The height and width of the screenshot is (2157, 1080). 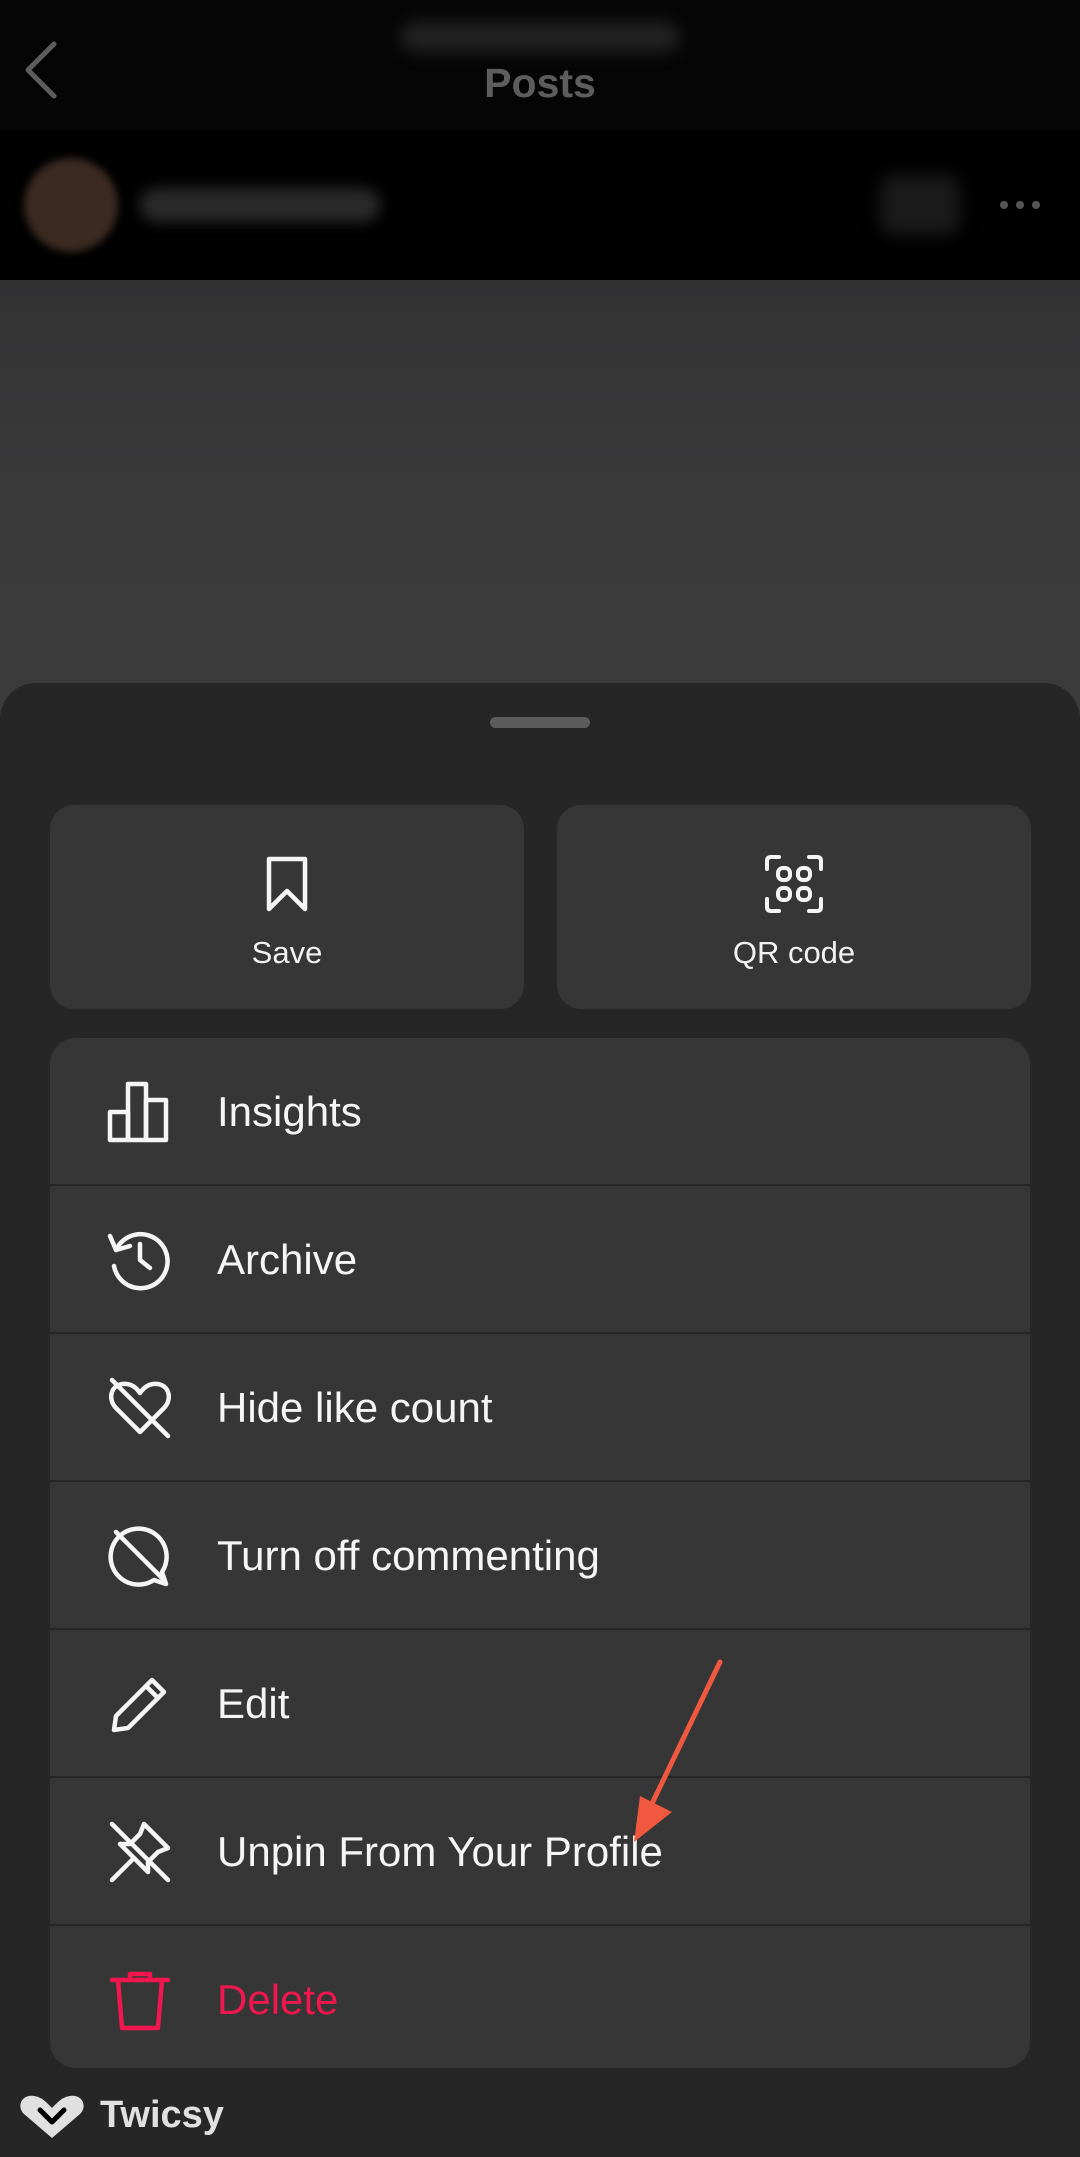 I want to click on blurred-account-name, so click(x=260, y=205).